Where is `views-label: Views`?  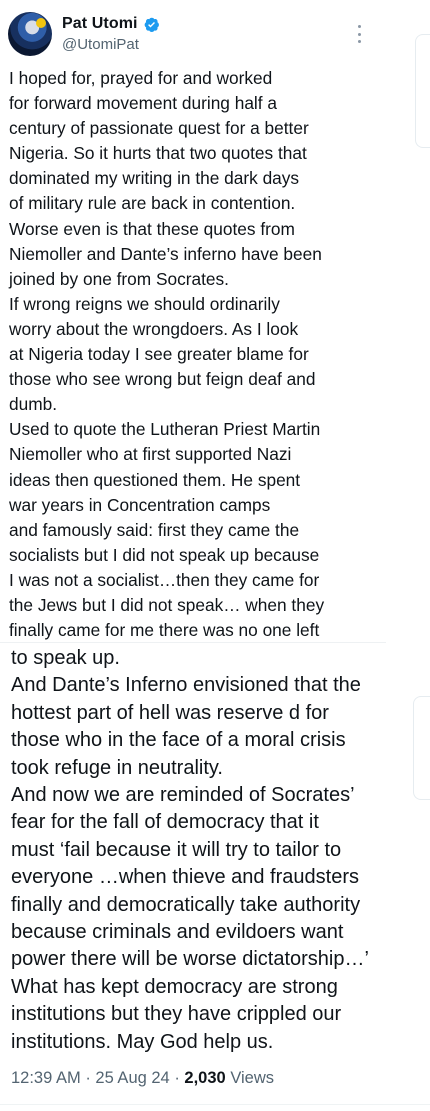
views-label: Views is located at coordinates (252, 1078).